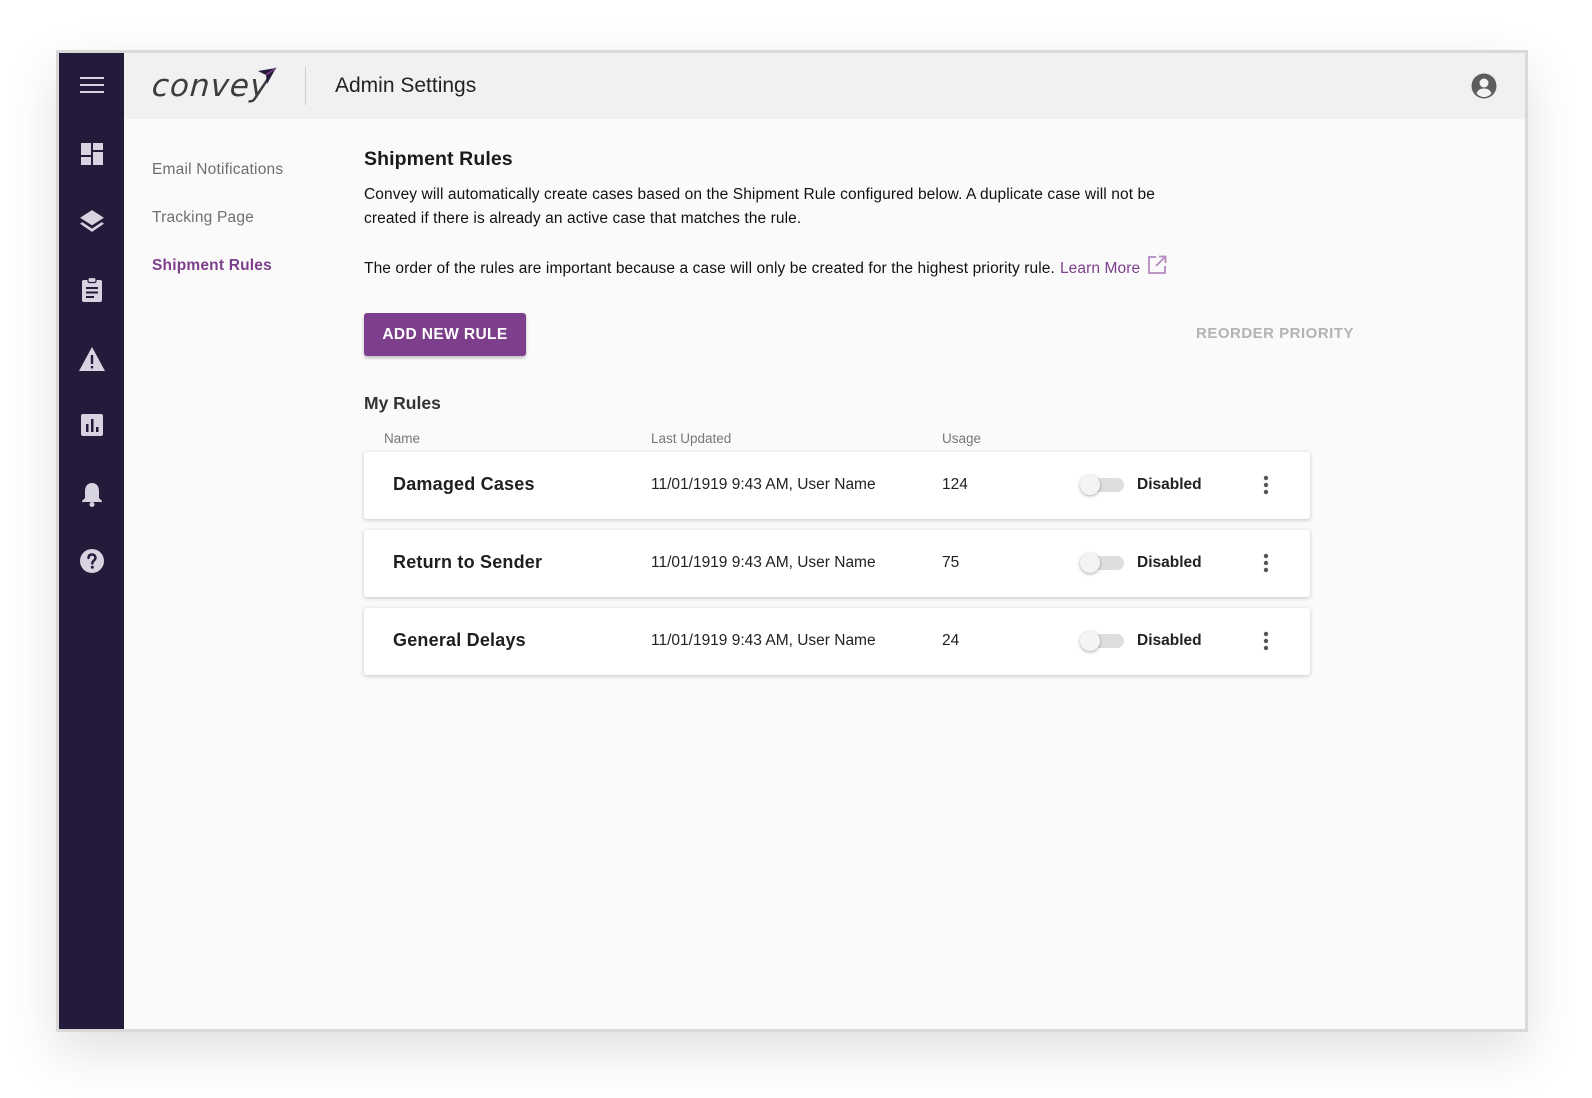 The image size is (1592, 1098). I want to click on account-circle-icon, so click(1484, 86).